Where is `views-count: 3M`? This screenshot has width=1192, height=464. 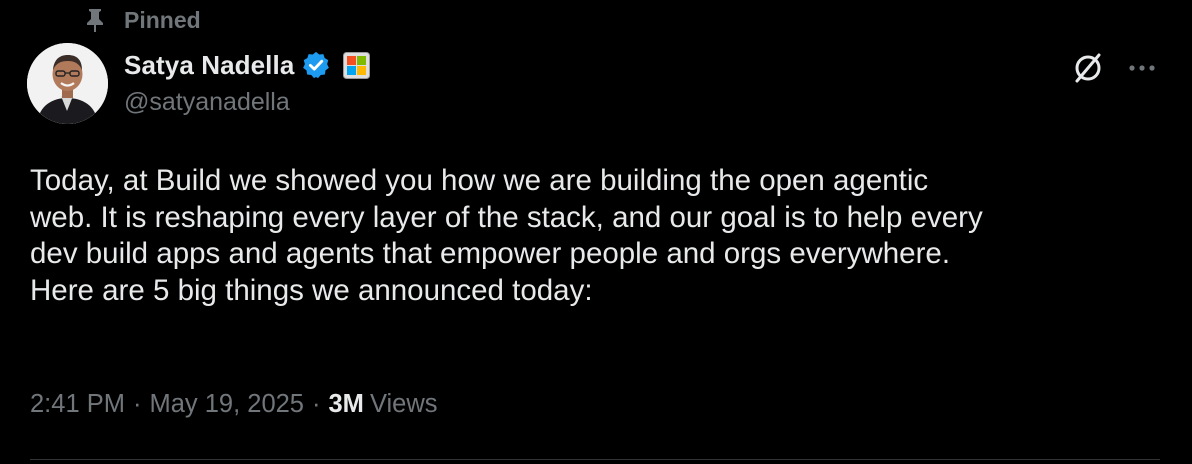 views-count: 3M is located at coordinates (346, 404).